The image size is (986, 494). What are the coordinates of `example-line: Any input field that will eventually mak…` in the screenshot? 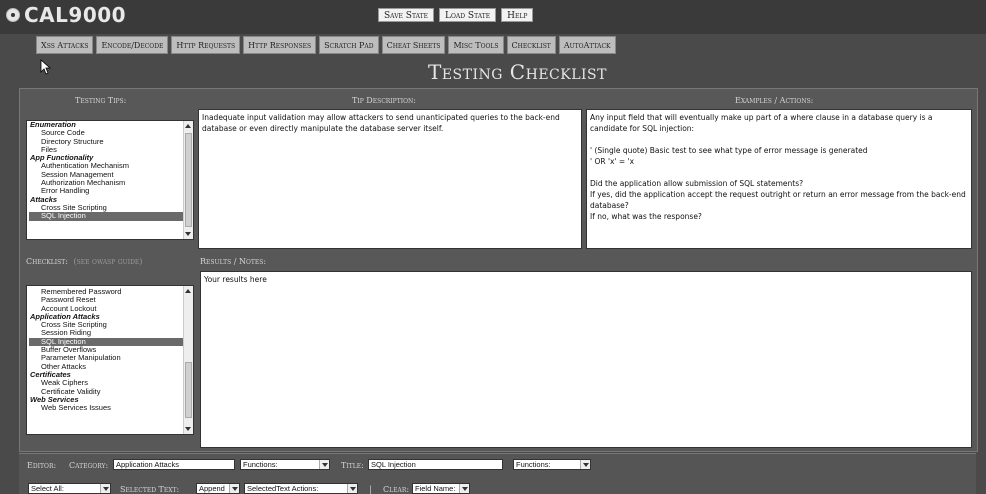 It's located at (761, 123).